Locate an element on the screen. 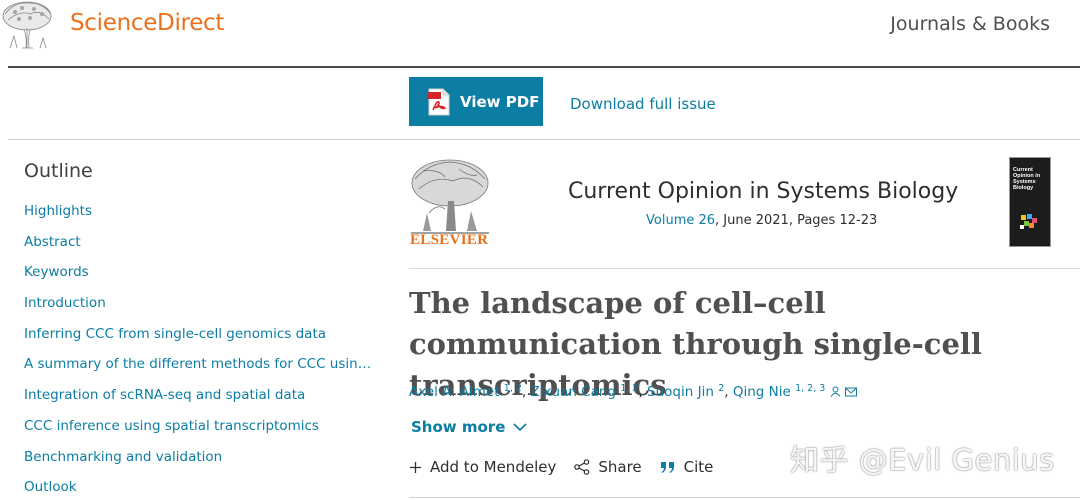 The height and width of the screenshot is (500, 1080). sciencedirect-tree-logo-icon is located at coordinates (29, 25).